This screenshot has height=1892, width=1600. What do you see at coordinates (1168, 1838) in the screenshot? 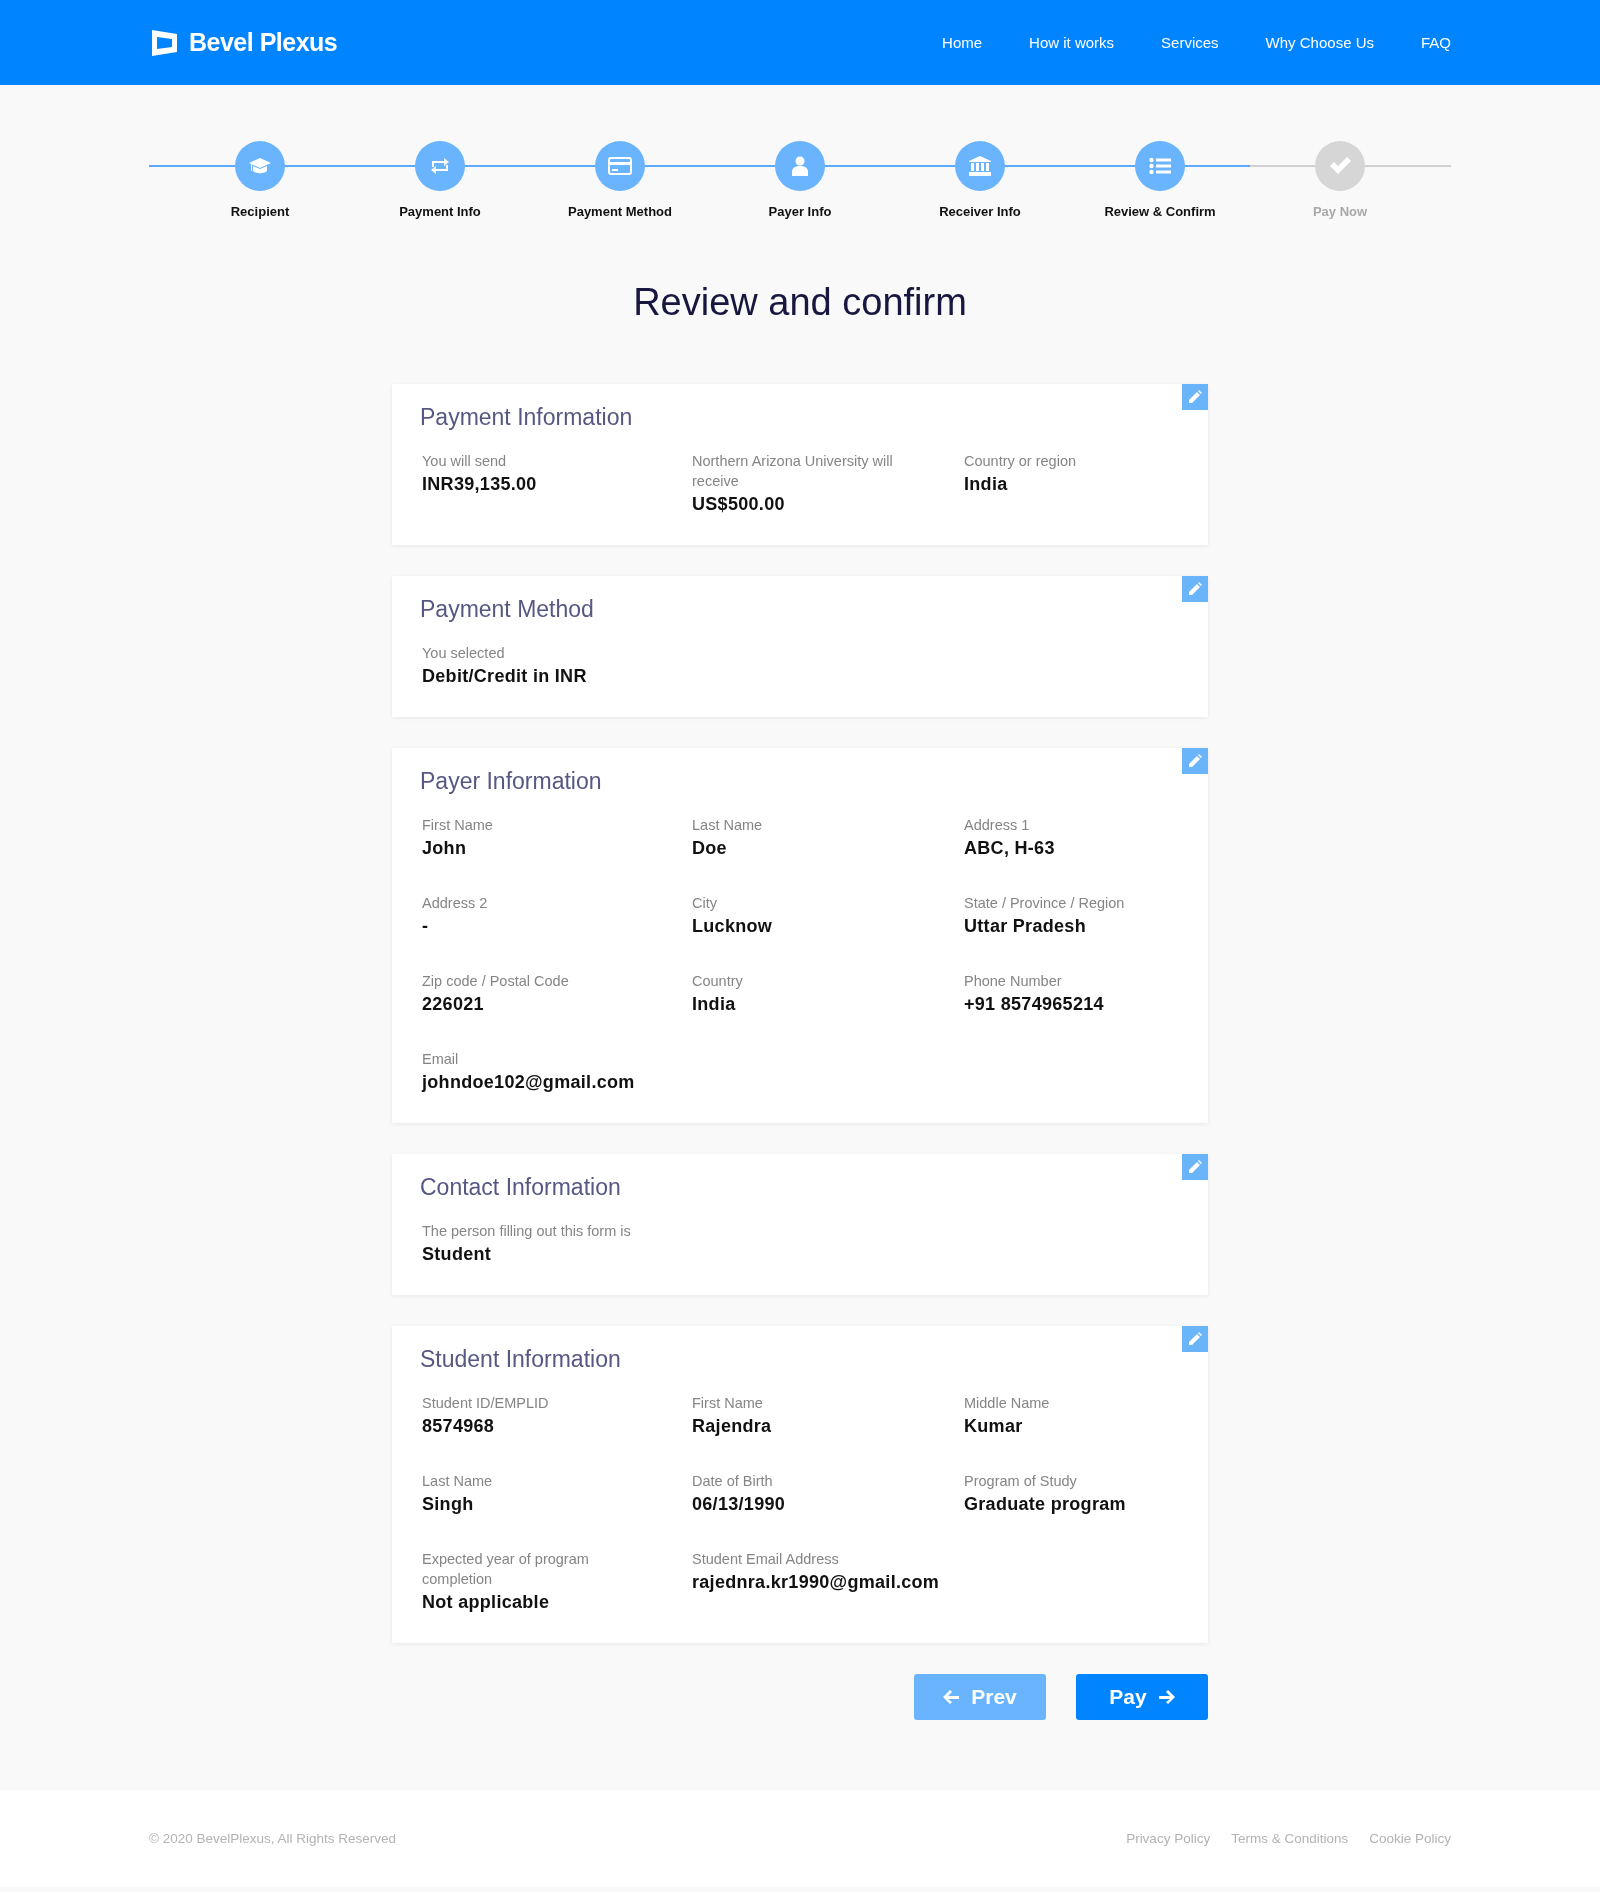
I see `footer-link: Privacy Policy` at bounding box center [1168, 1838].